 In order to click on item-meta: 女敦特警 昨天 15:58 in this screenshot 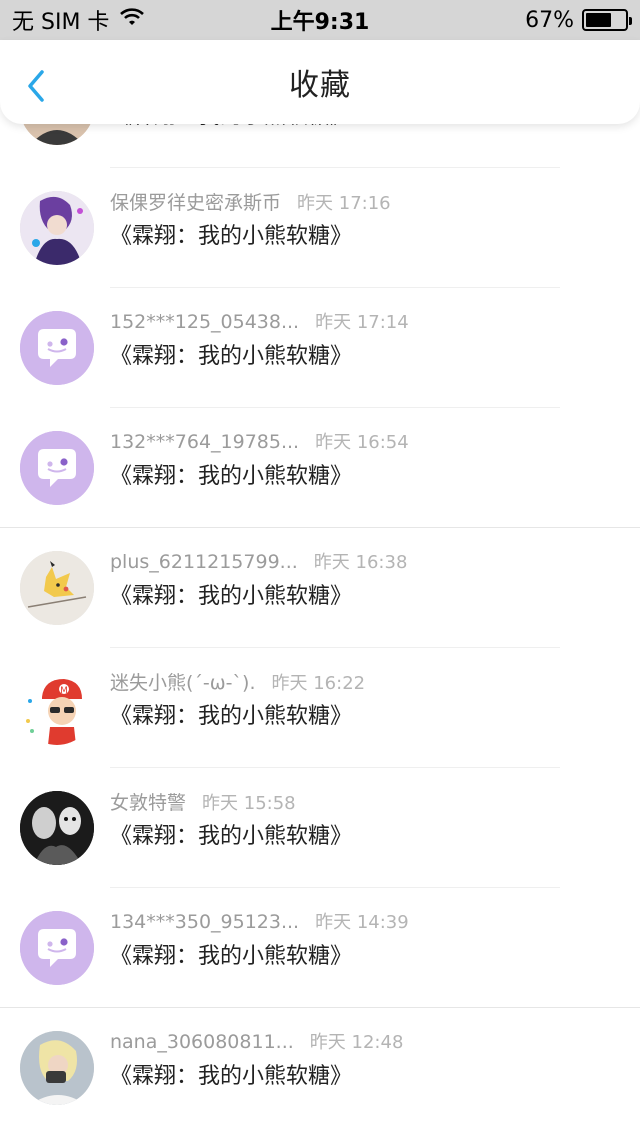, I will do `click(203, 801)`.